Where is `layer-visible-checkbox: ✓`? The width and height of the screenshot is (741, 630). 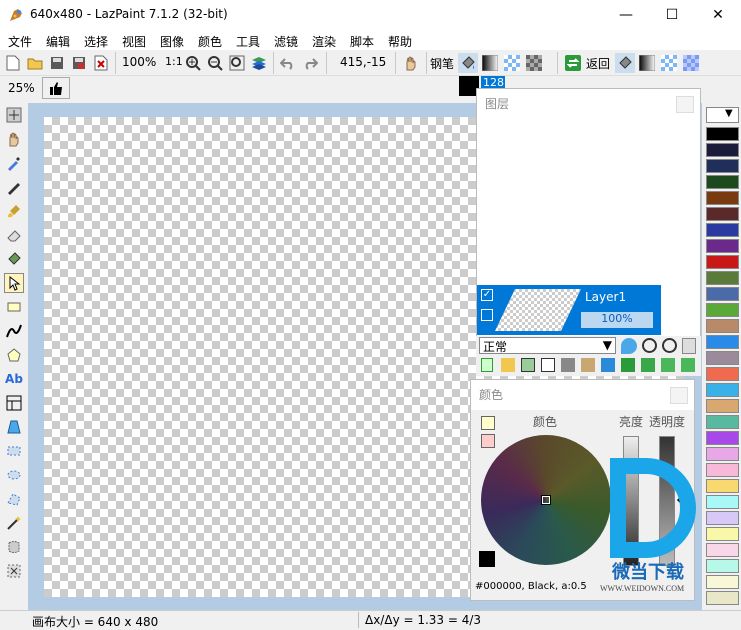
layer-visible-checkbox: ✓ is located at coordinates (487, 295).